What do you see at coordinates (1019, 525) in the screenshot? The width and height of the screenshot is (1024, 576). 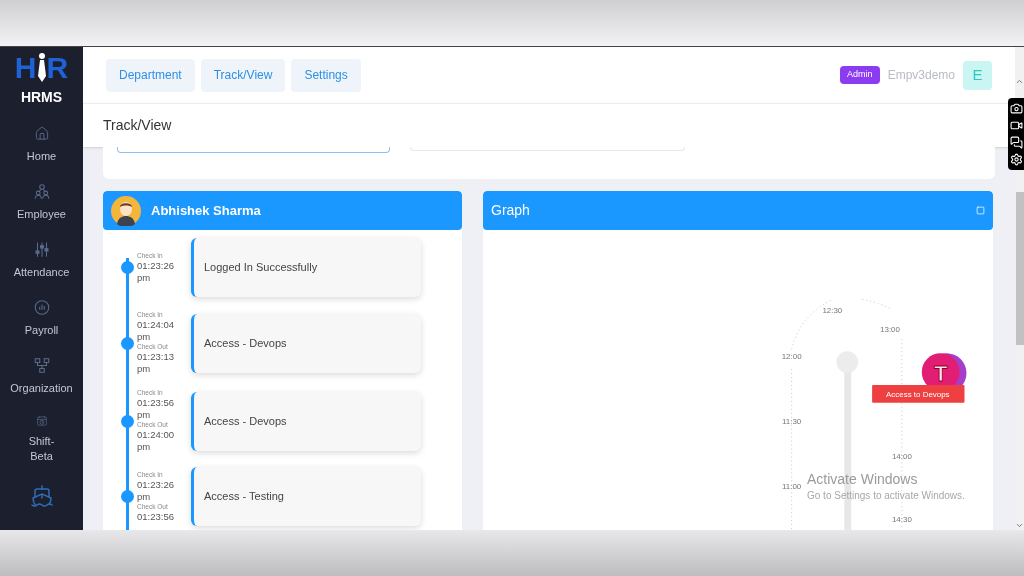 I see `scroll-down-icon` at bounding box center [1019, 525].